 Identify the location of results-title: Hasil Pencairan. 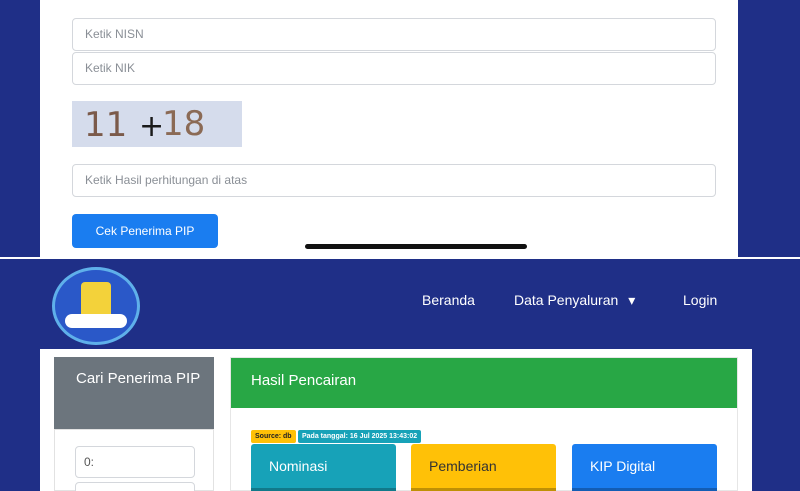
(304, 380).